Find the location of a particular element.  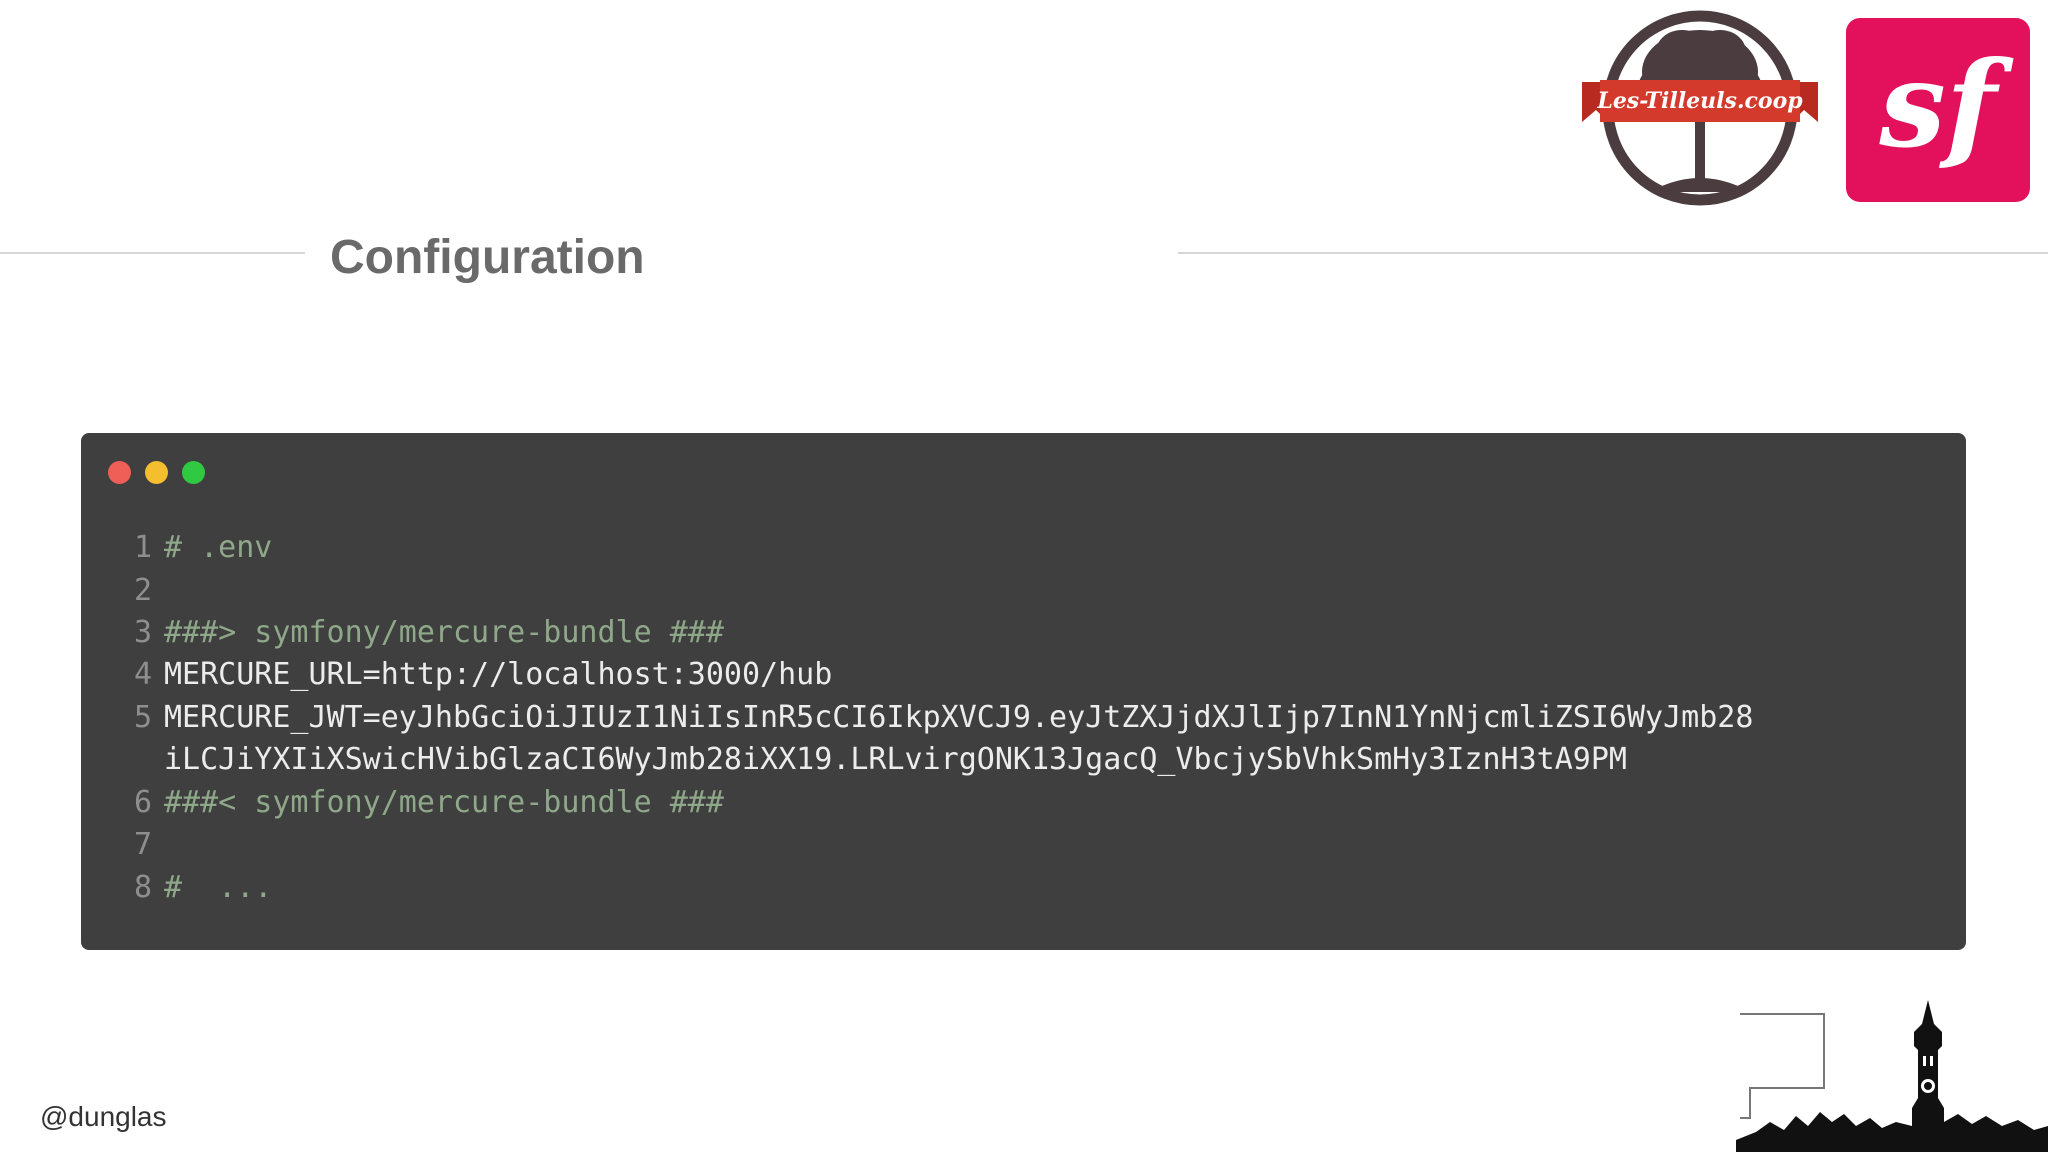

window-minimize-button is located at coordinates (156, 472).